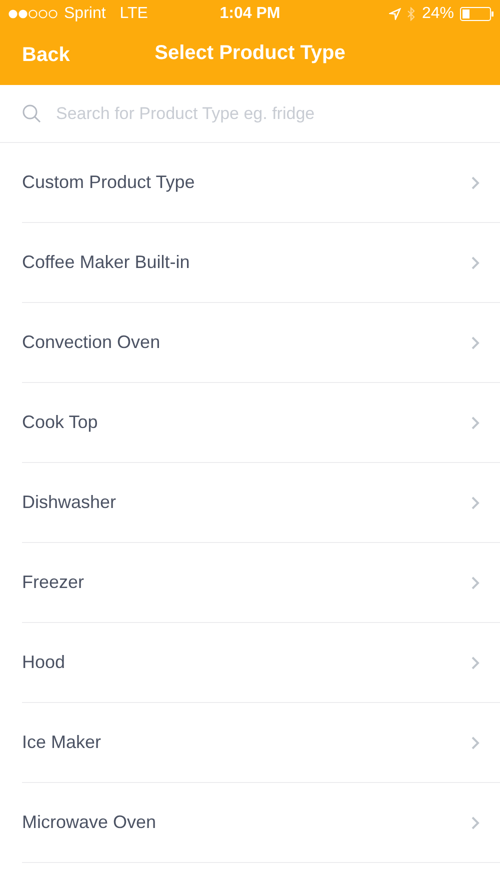 The image size is (500, 889). What do you see at coordinates (261, 663) in the screenshot?
I see `product-type-item: Hood` at bounding box center [261, 663].